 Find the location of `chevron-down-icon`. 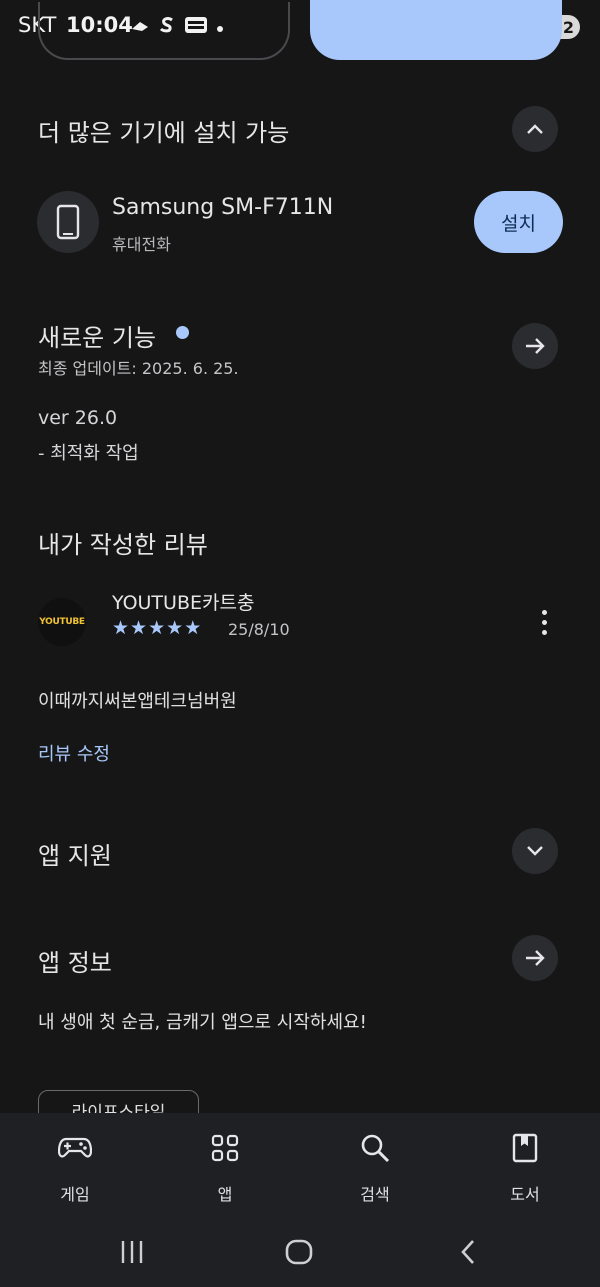

chevron-down-icon is located at coordinates (535, 851).